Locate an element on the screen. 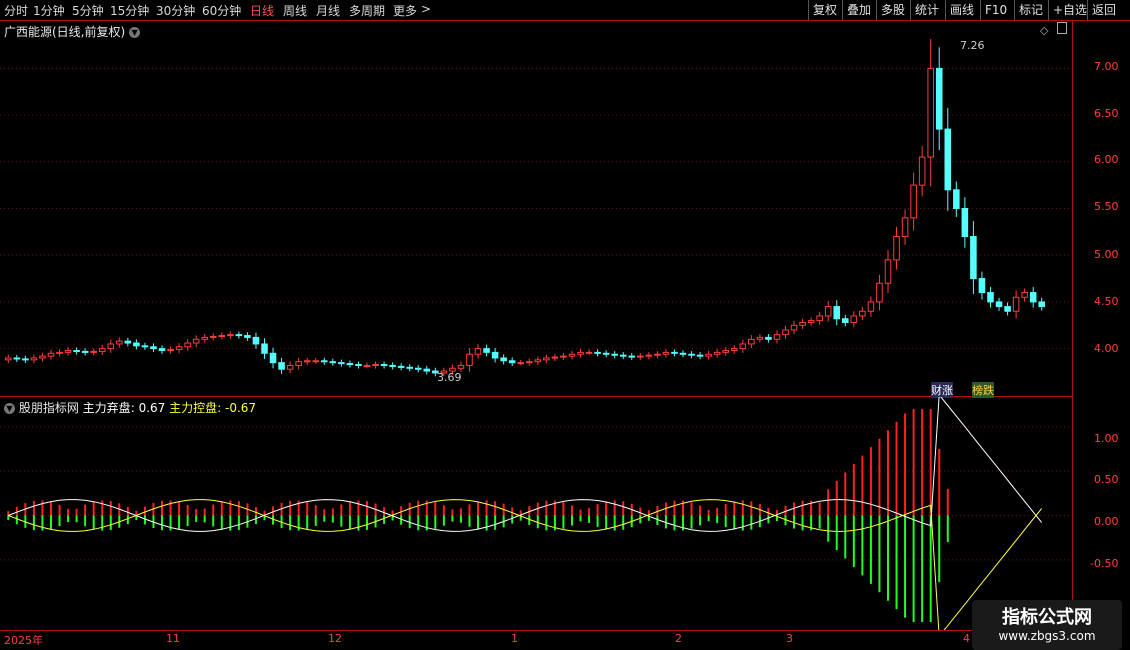 This screenshot has width=1130, height=650. y-tick: 5.50 is located at coordinates (1106, 206).